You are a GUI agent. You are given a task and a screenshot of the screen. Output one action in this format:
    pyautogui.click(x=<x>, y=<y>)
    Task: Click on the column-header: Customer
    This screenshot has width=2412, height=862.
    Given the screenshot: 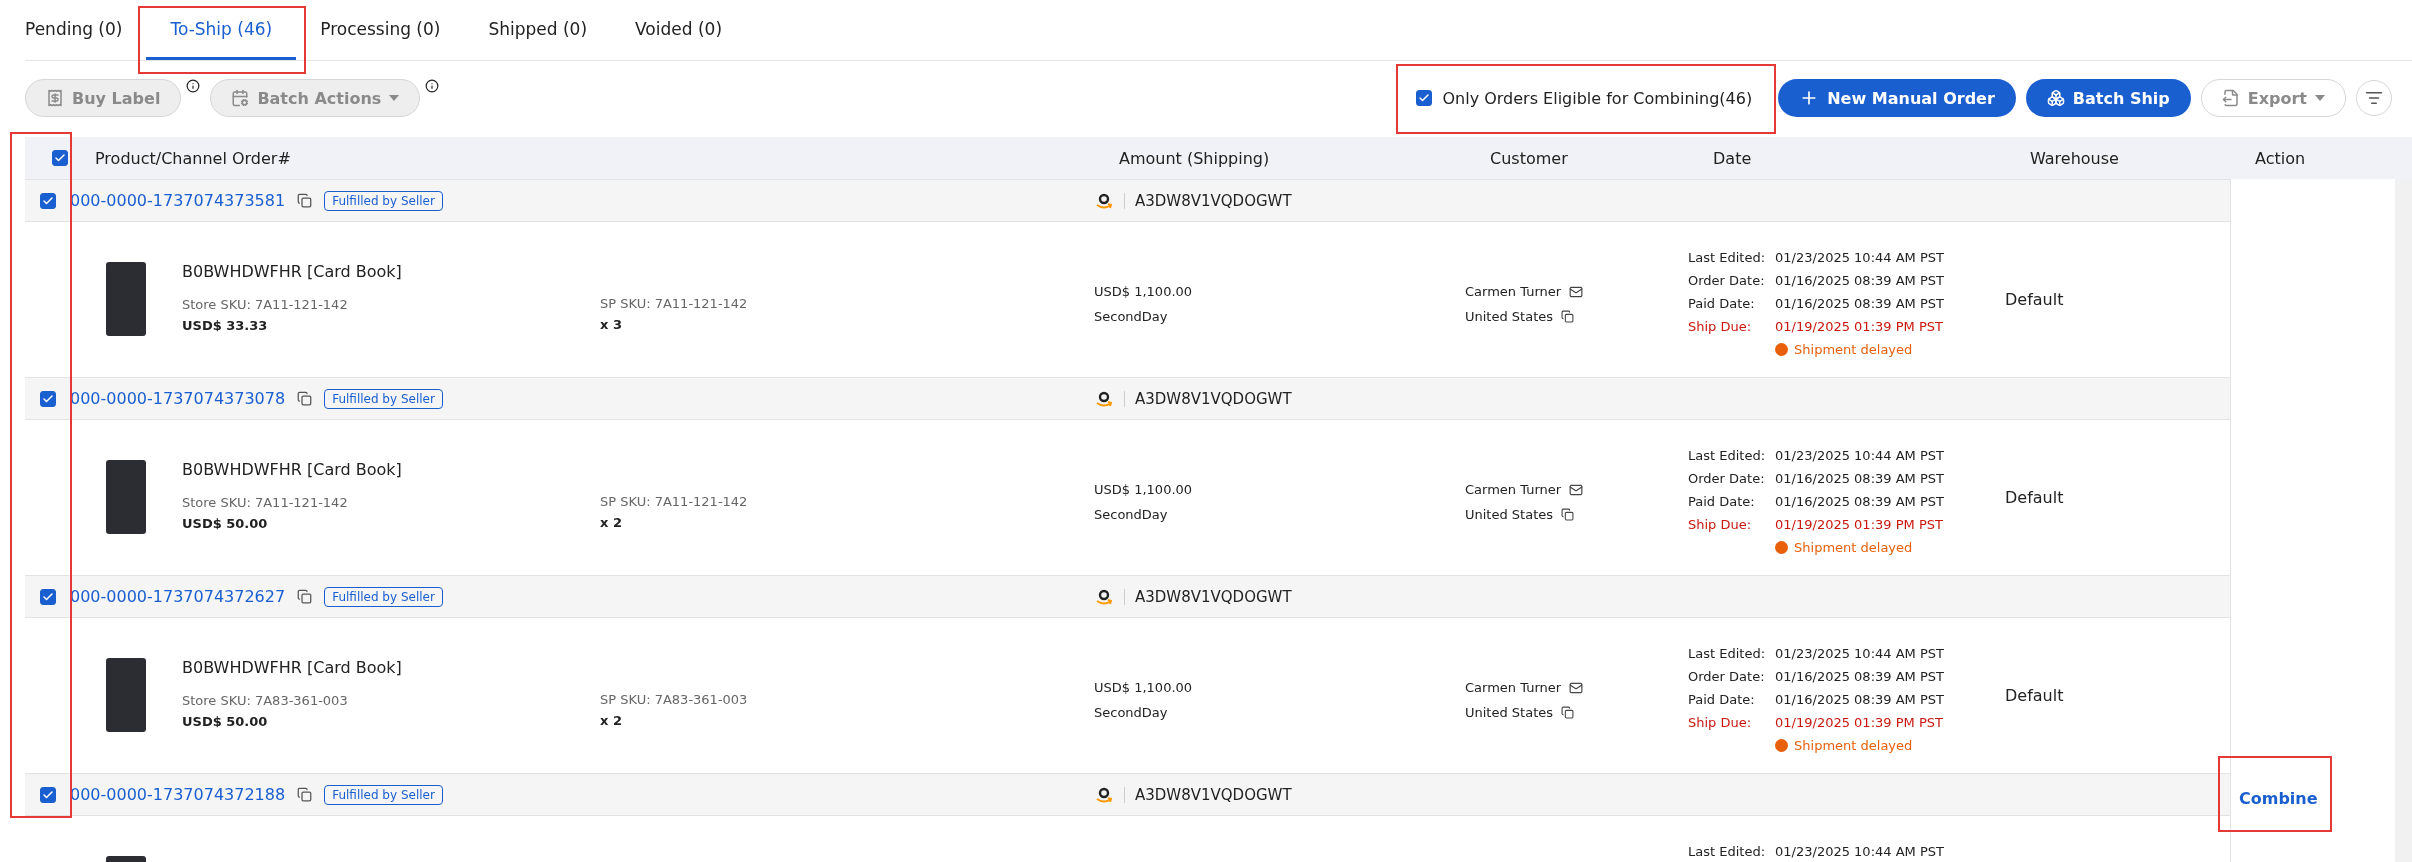 What is the action you would take?
    pyautogui.click(x=1529, y=158)
    